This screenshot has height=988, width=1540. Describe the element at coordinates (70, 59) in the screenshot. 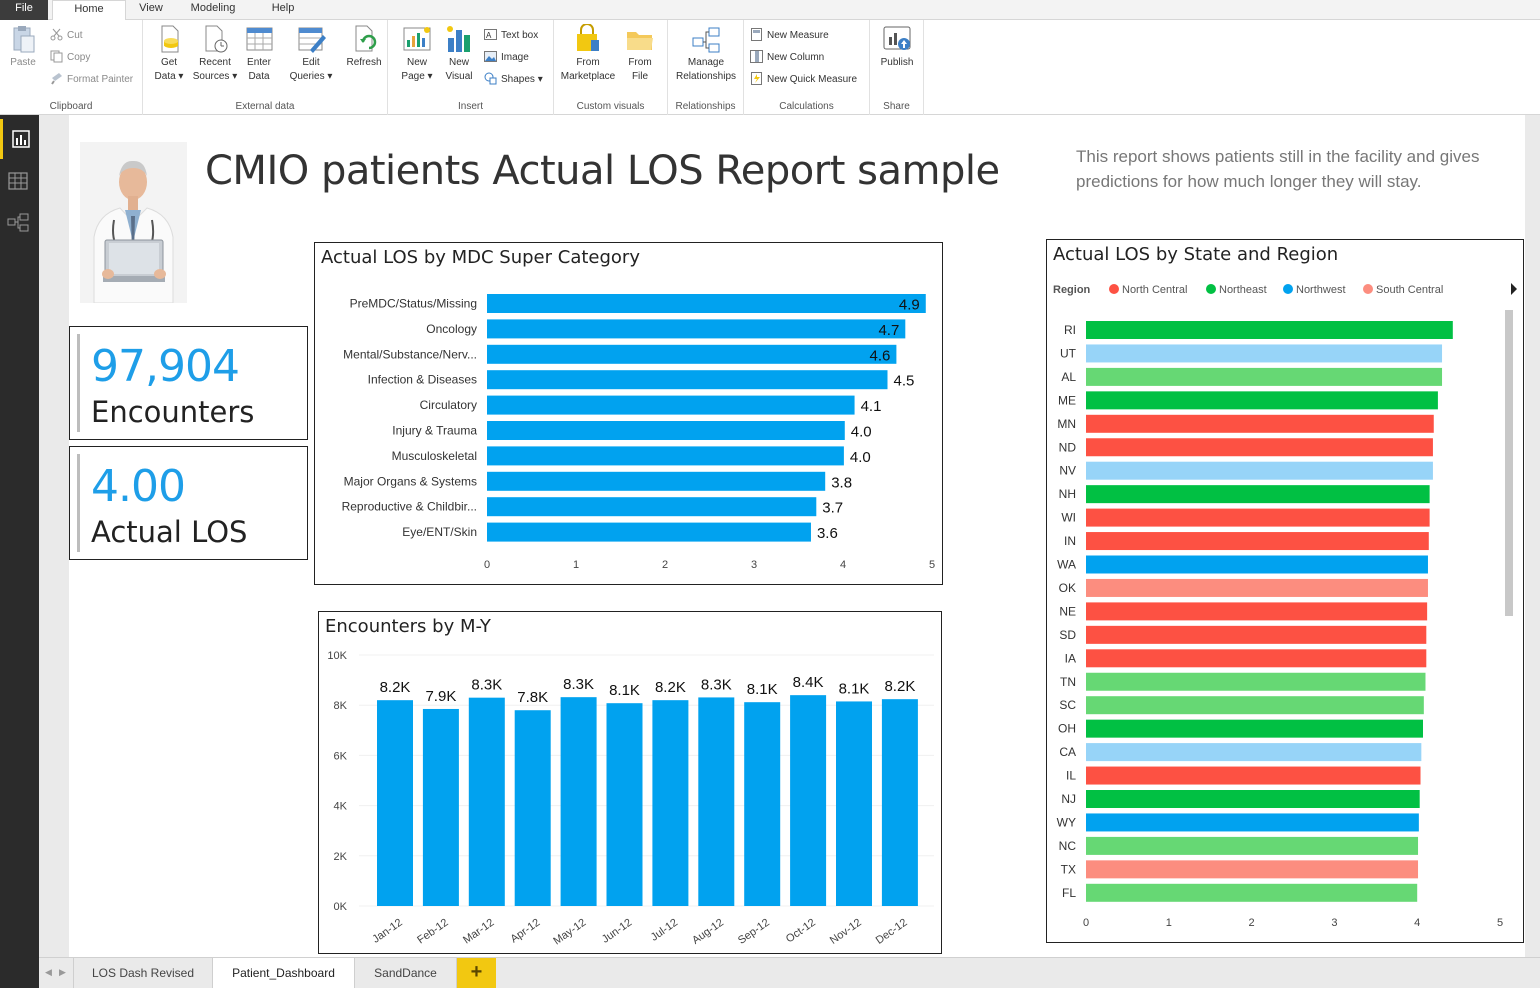

I see `copy-button: Copy` at that location.